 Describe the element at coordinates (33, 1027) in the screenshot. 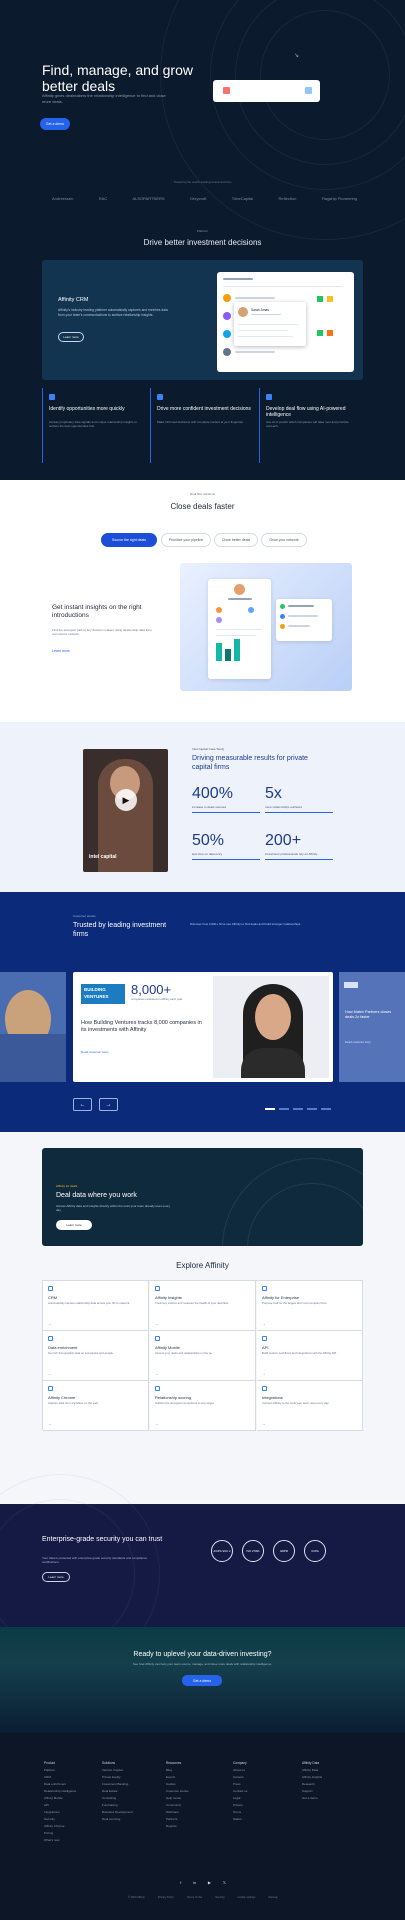

I see `story-card-prev` at that location.